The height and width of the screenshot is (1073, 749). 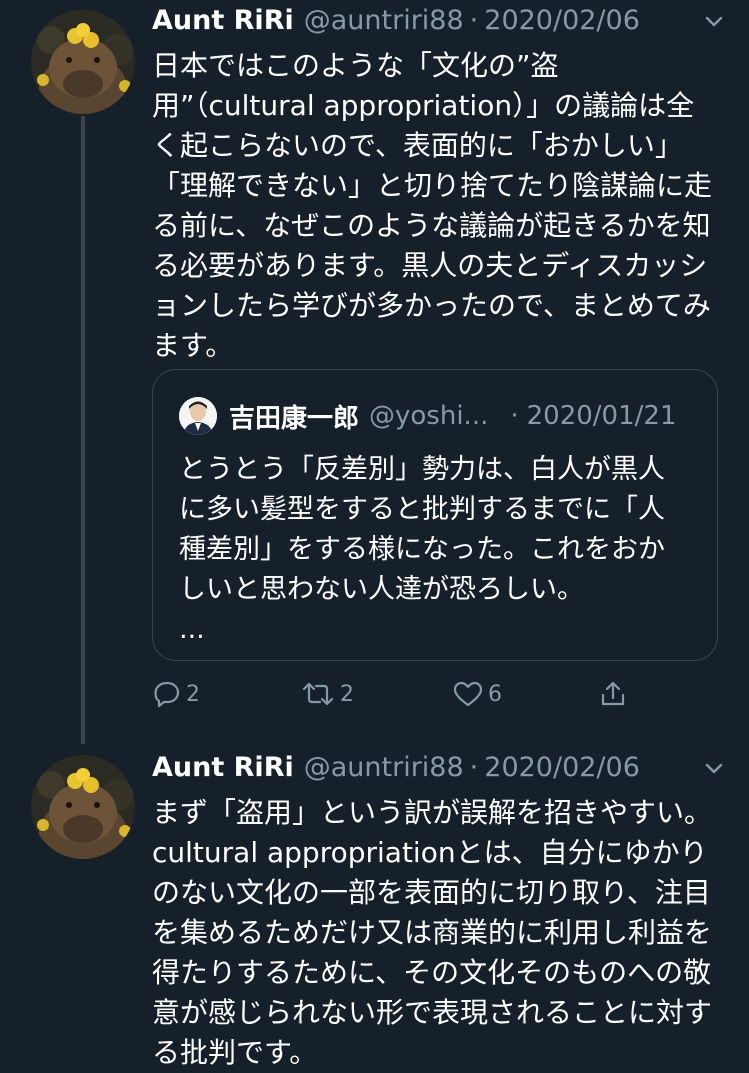 I want to click on quoted-author-name: 吉田康一郎, so click(x=294, y=418).